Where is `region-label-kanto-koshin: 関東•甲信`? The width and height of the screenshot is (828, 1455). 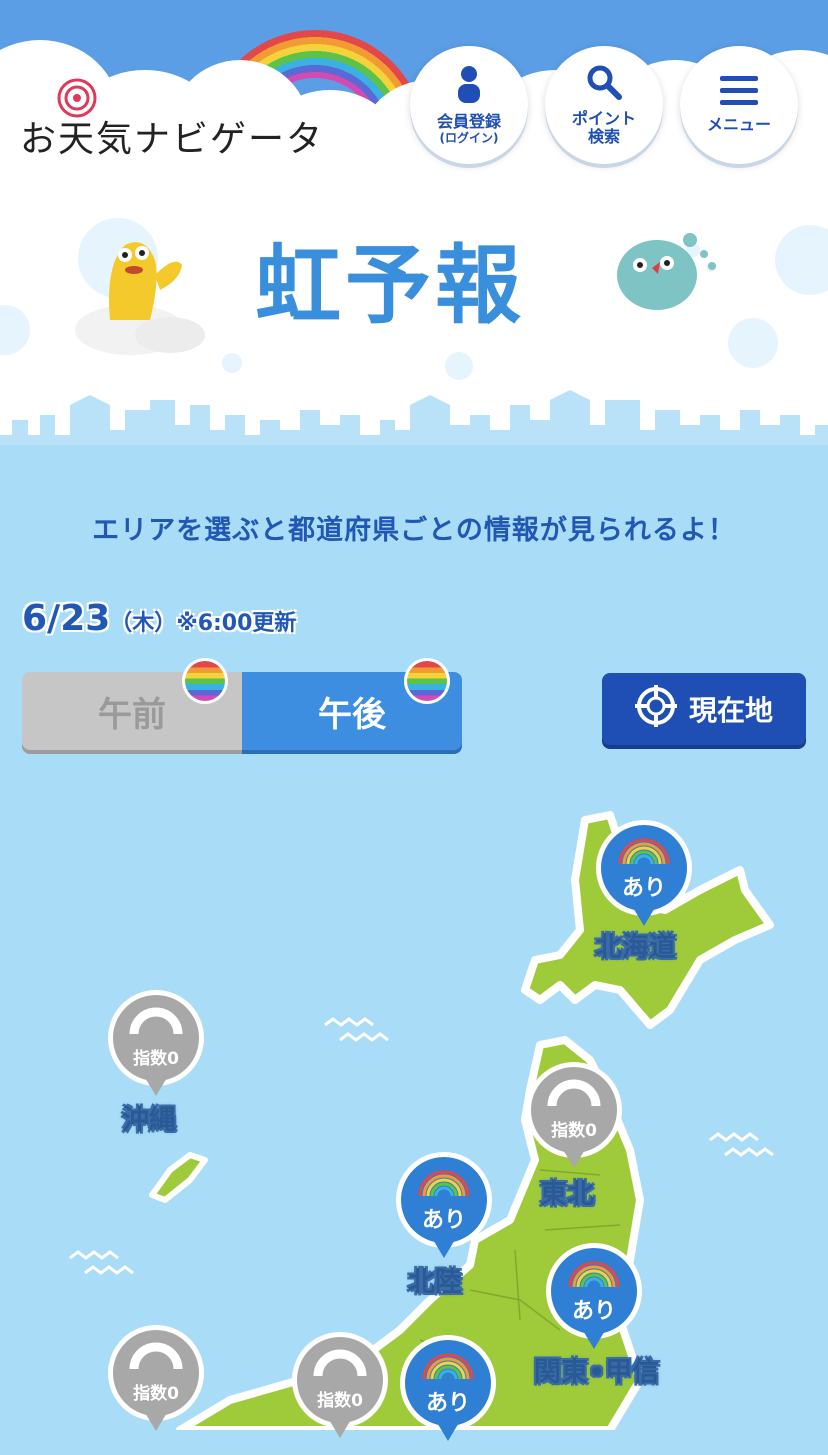 region-label-kanto-koshin: 関東•甲信 is located at coordinates (596, 1369).